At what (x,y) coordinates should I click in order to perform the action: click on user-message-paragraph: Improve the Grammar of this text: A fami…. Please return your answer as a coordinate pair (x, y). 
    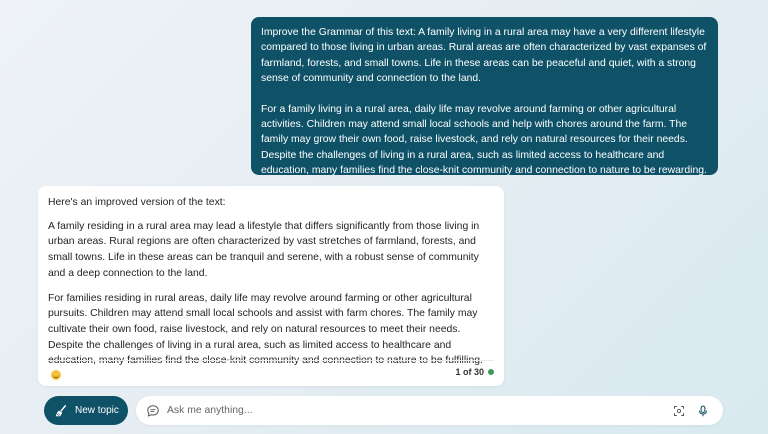
    Looking at the image, I should click on (484, 56).